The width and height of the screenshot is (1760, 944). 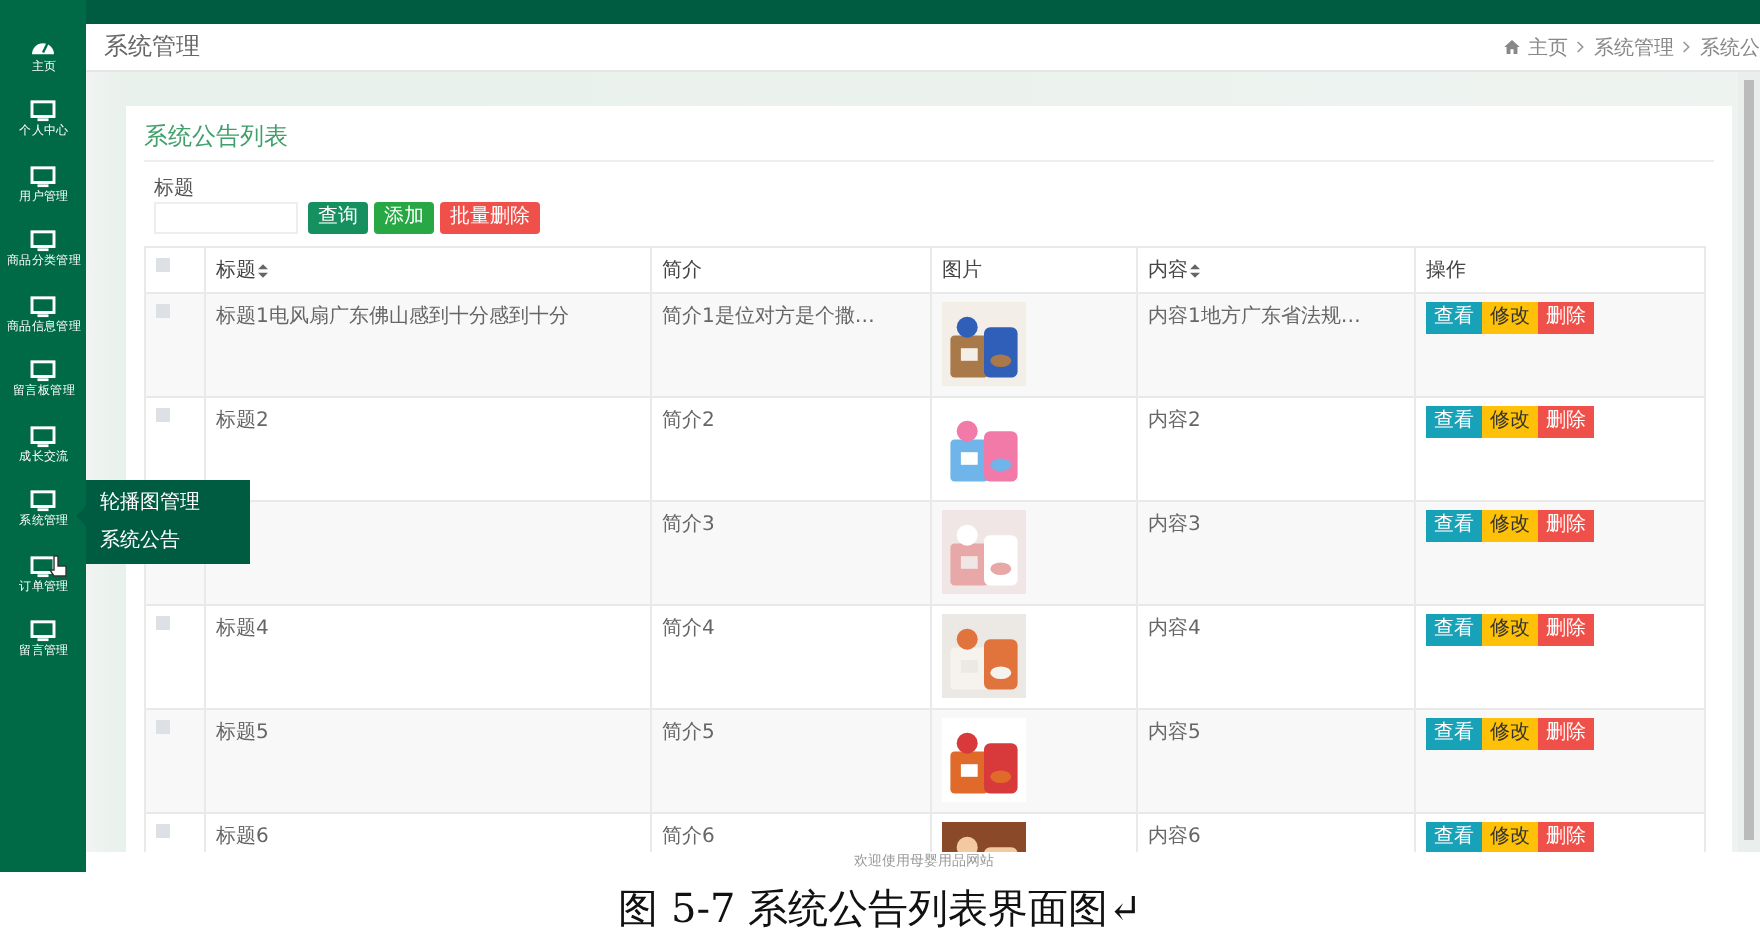 What do you see at coordinates (490, 218) in the screenshot?
I see `delete-button: 批量删除` at bounding box center [490, 218].